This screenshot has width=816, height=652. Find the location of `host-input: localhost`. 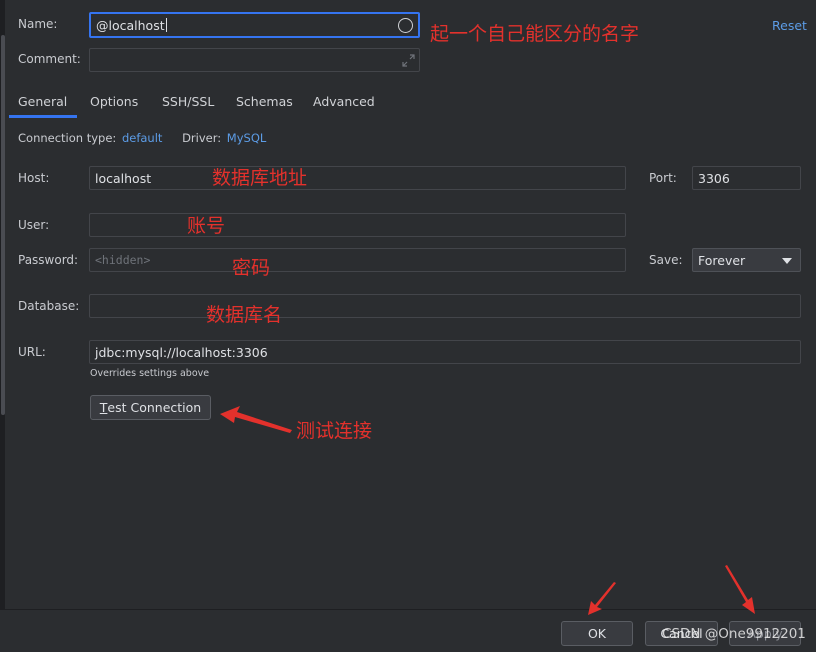

host-input: localhost is located at coordinates (357, 178).